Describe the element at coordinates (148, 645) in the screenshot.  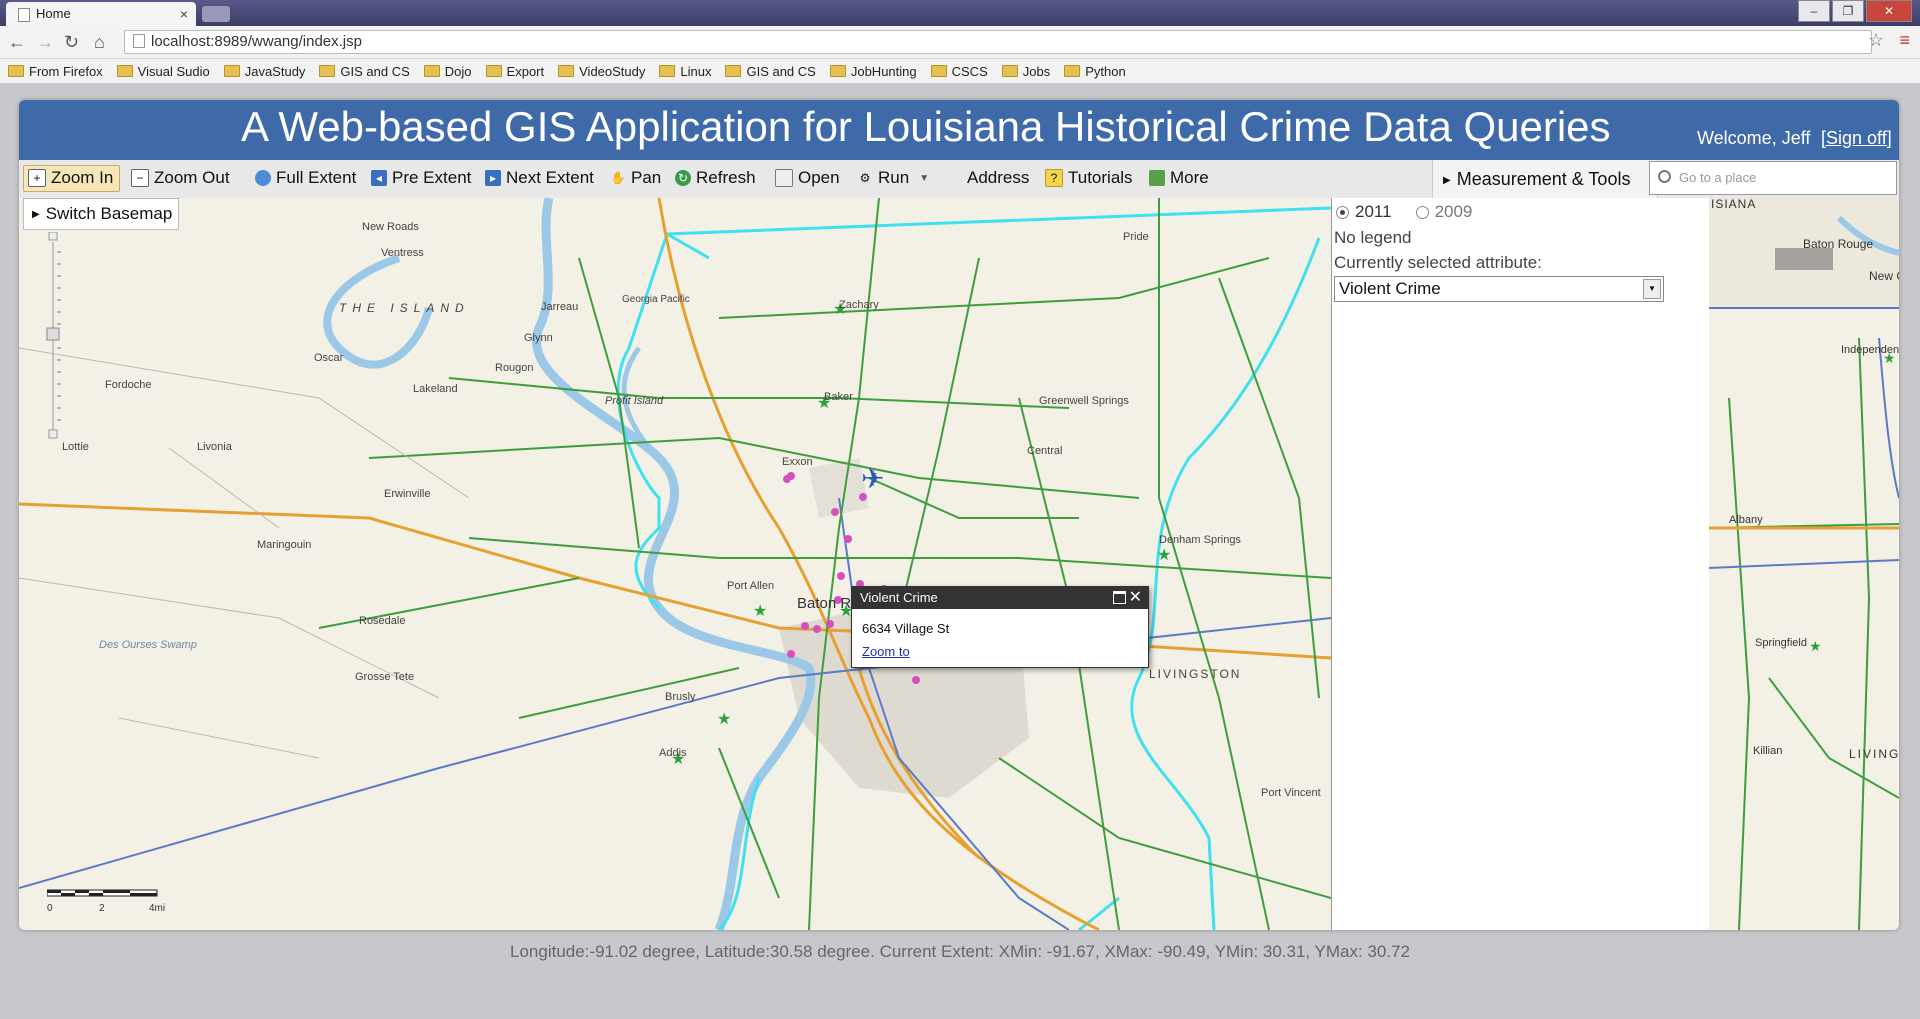
I see `place-label: Des Ourses Swamp` at that location.